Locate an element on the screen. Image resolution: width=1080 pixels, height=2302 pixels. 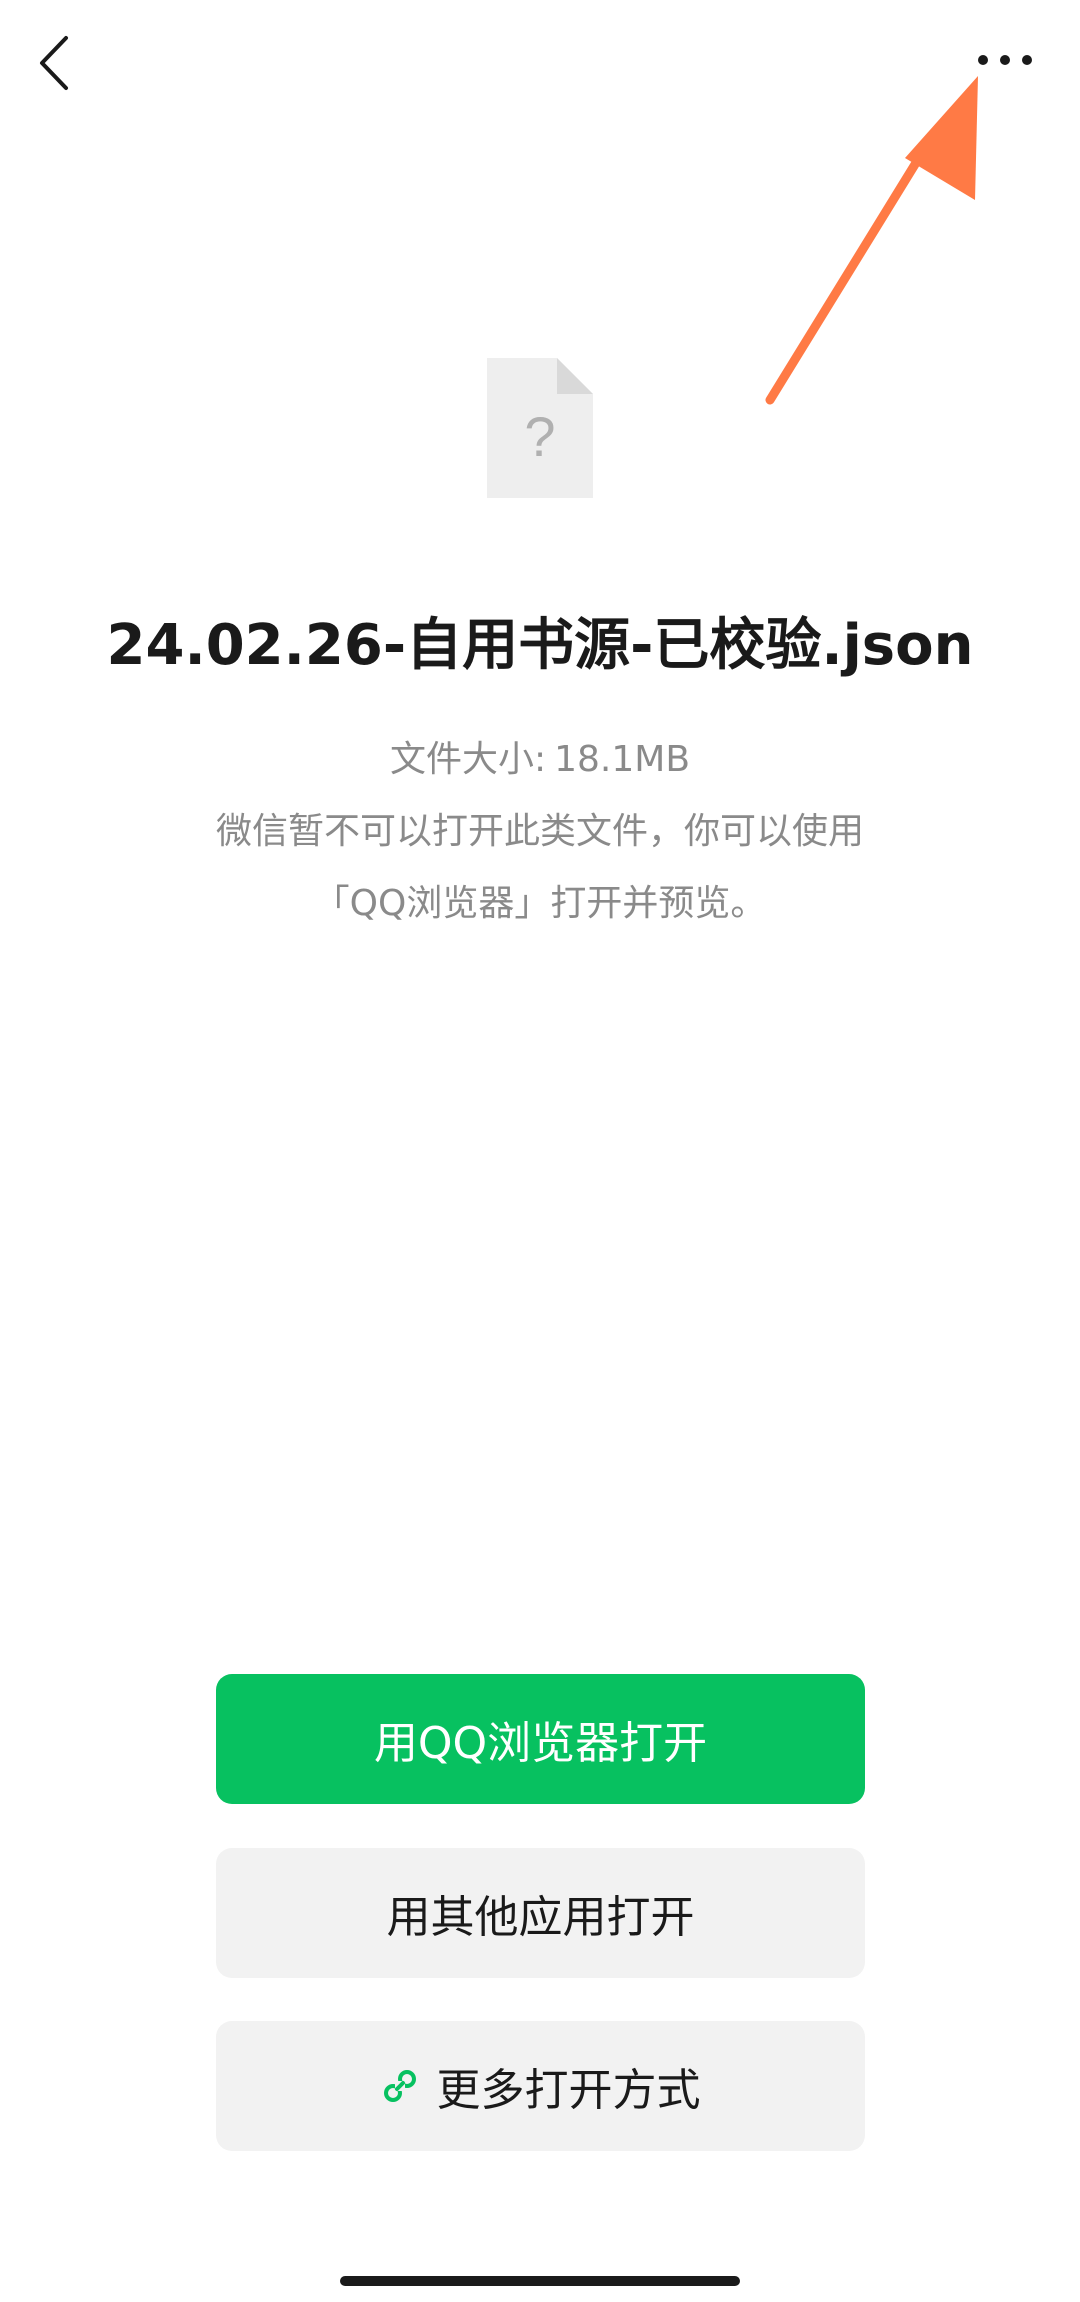
annotation-arrow-icon is located at coordinates (871, 240).